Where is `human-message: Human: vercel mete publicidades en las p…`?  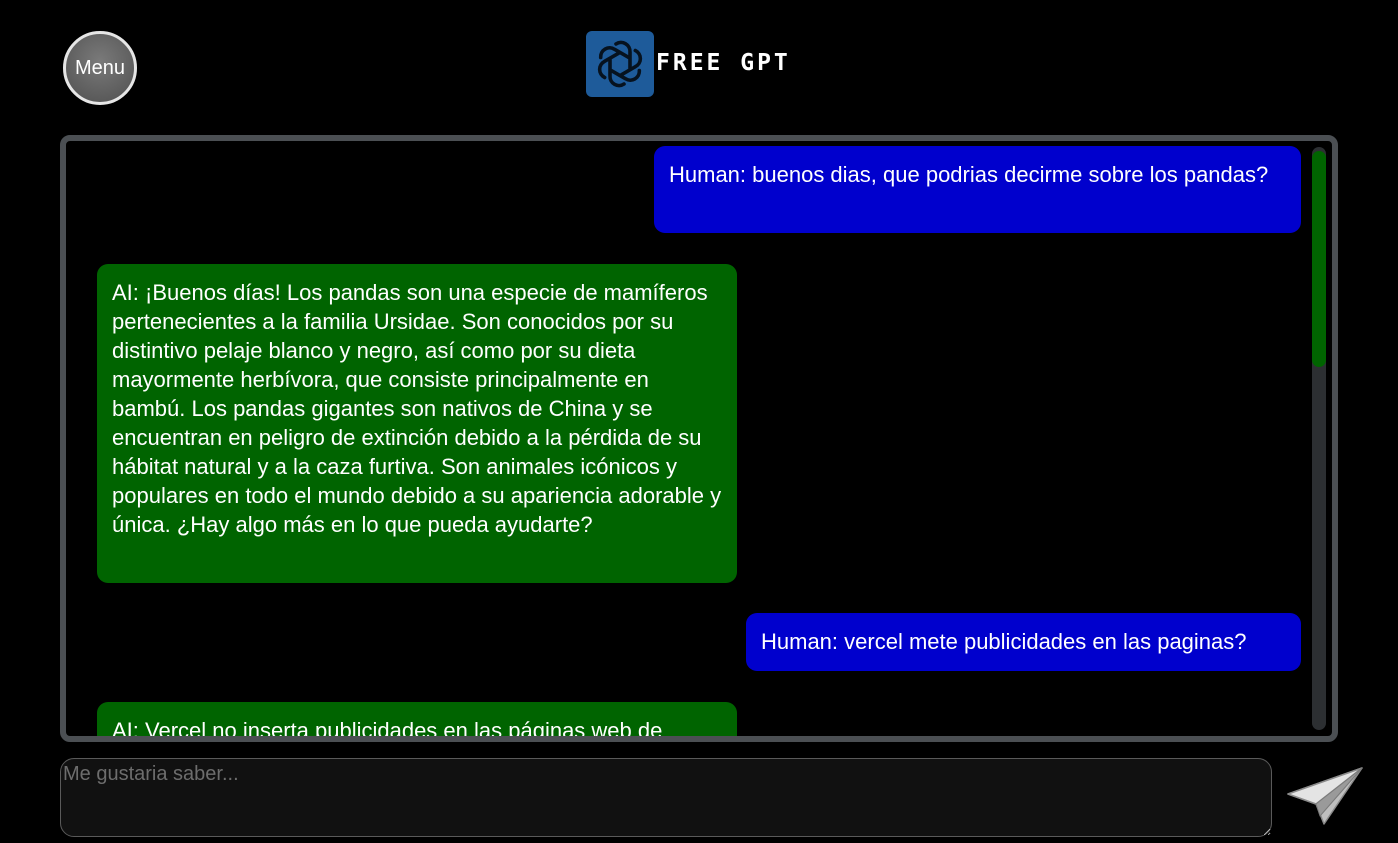 human-message: Human: vercel mete publicidades en las p… is located at coordinates (1023, 642).